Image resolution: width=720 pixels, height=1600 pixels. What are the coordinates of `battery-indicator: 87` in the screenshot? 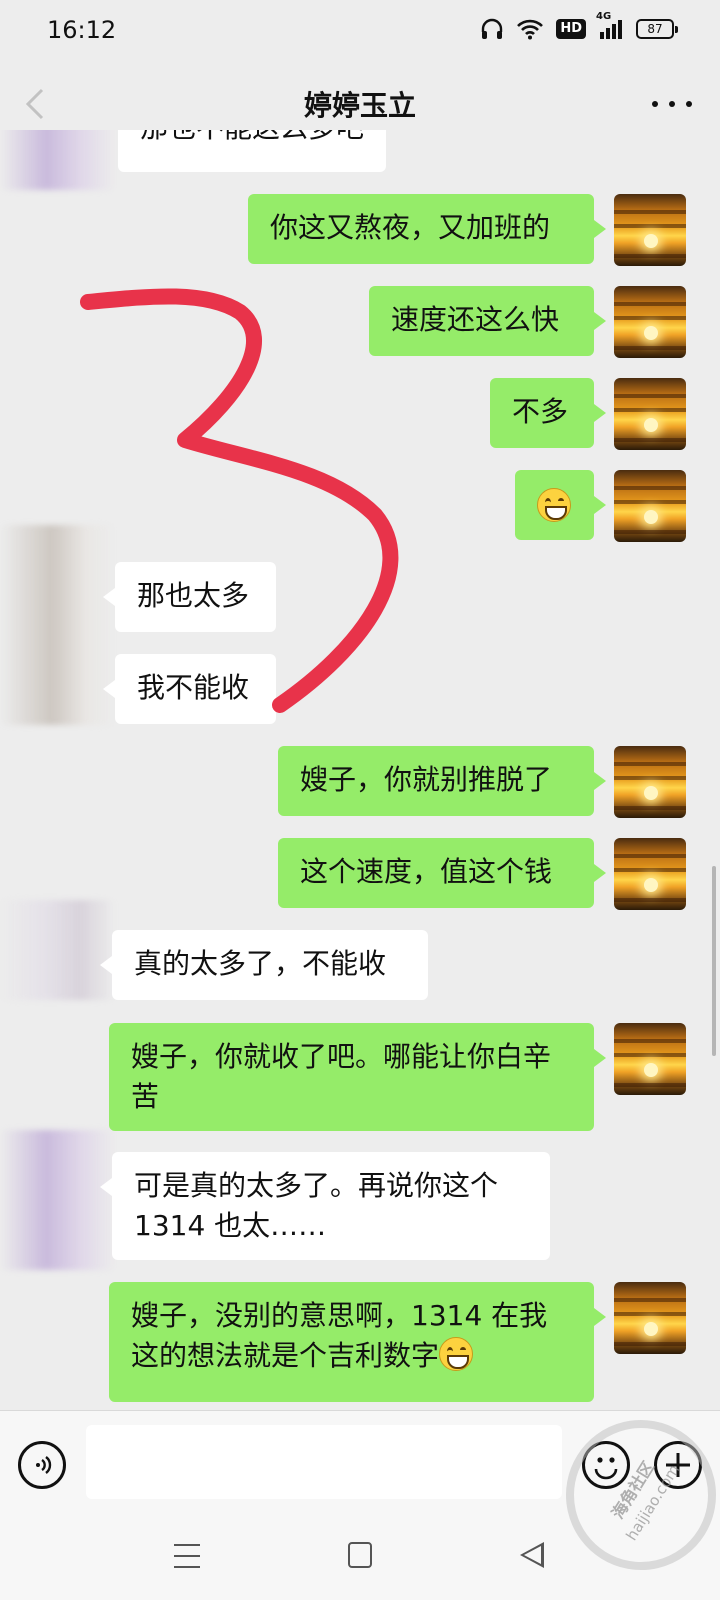 It's located at (657, 29).